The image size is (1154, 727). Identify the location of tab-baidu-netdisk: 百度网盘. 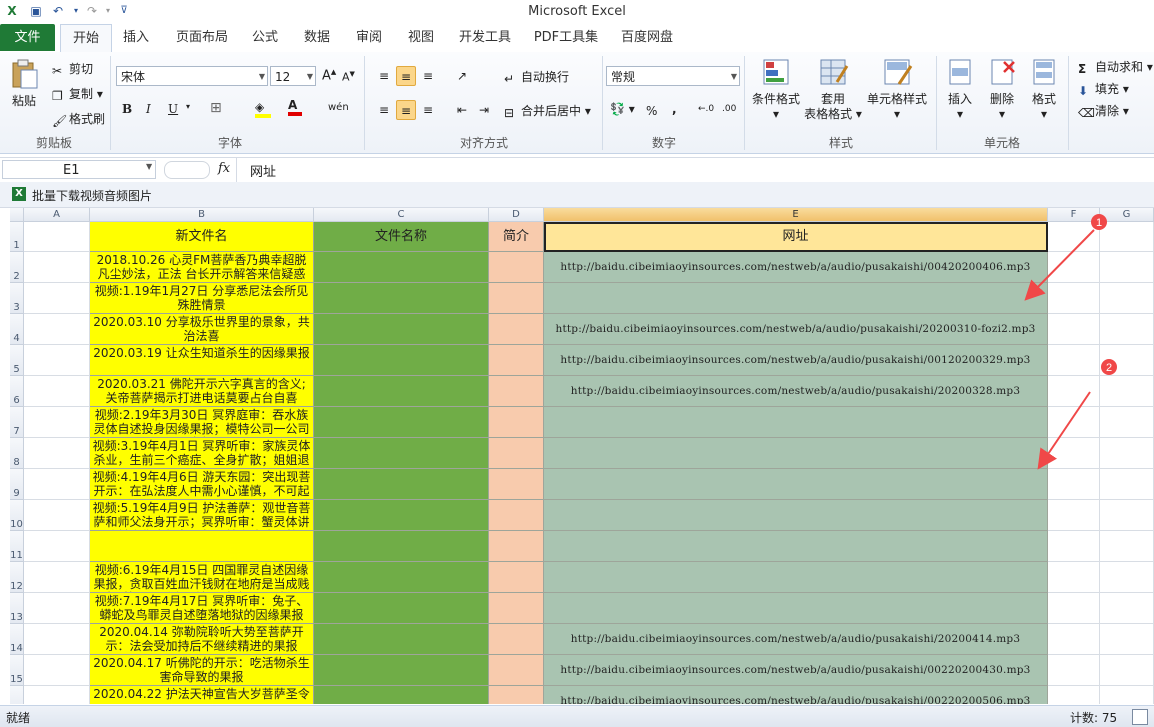
(647, 37).